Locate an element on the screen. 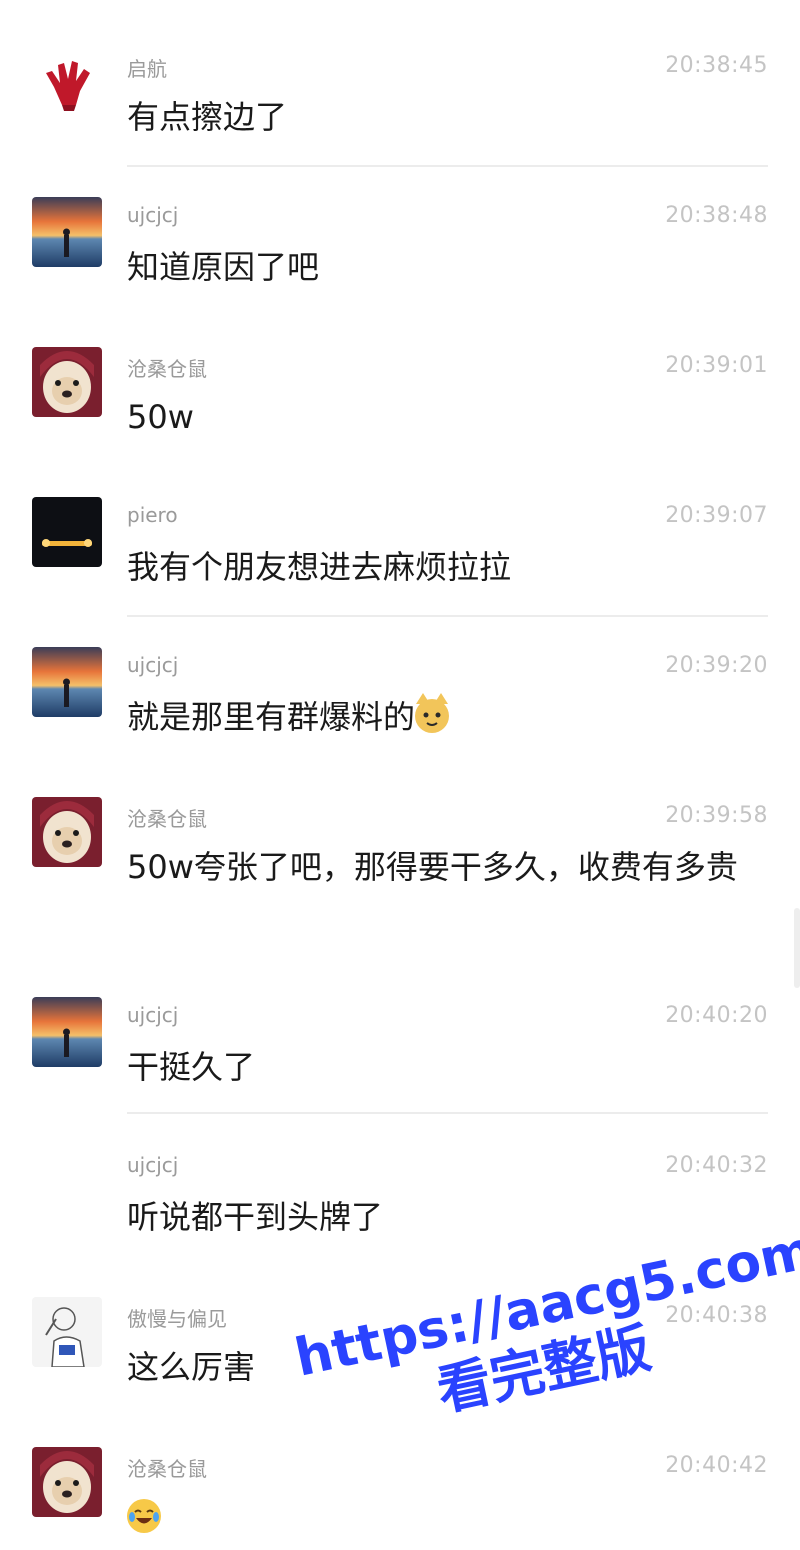 This screenshot has height=1550, width=800. message-item: ujcjcj 20:40:32 听说都干到头牌了 is located at coordinates (400, 1175).